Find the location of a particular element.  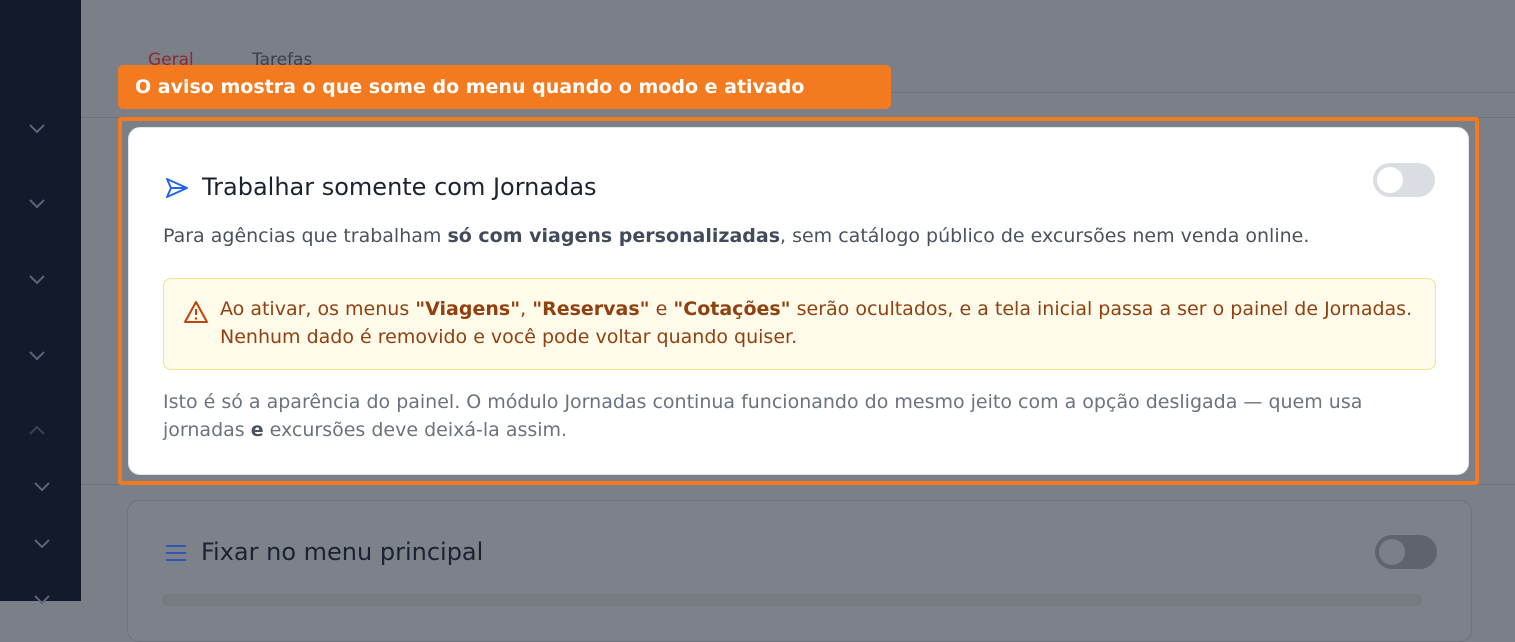

sidebar is located at coordinates (40, 302).